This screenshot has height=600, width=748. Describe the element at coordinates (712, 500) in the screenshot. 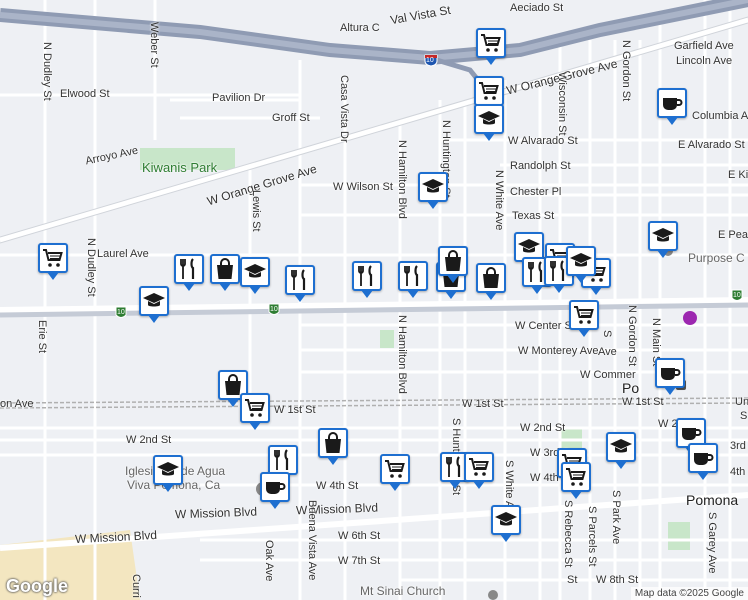

I see `place-label: Pomona` at that location.